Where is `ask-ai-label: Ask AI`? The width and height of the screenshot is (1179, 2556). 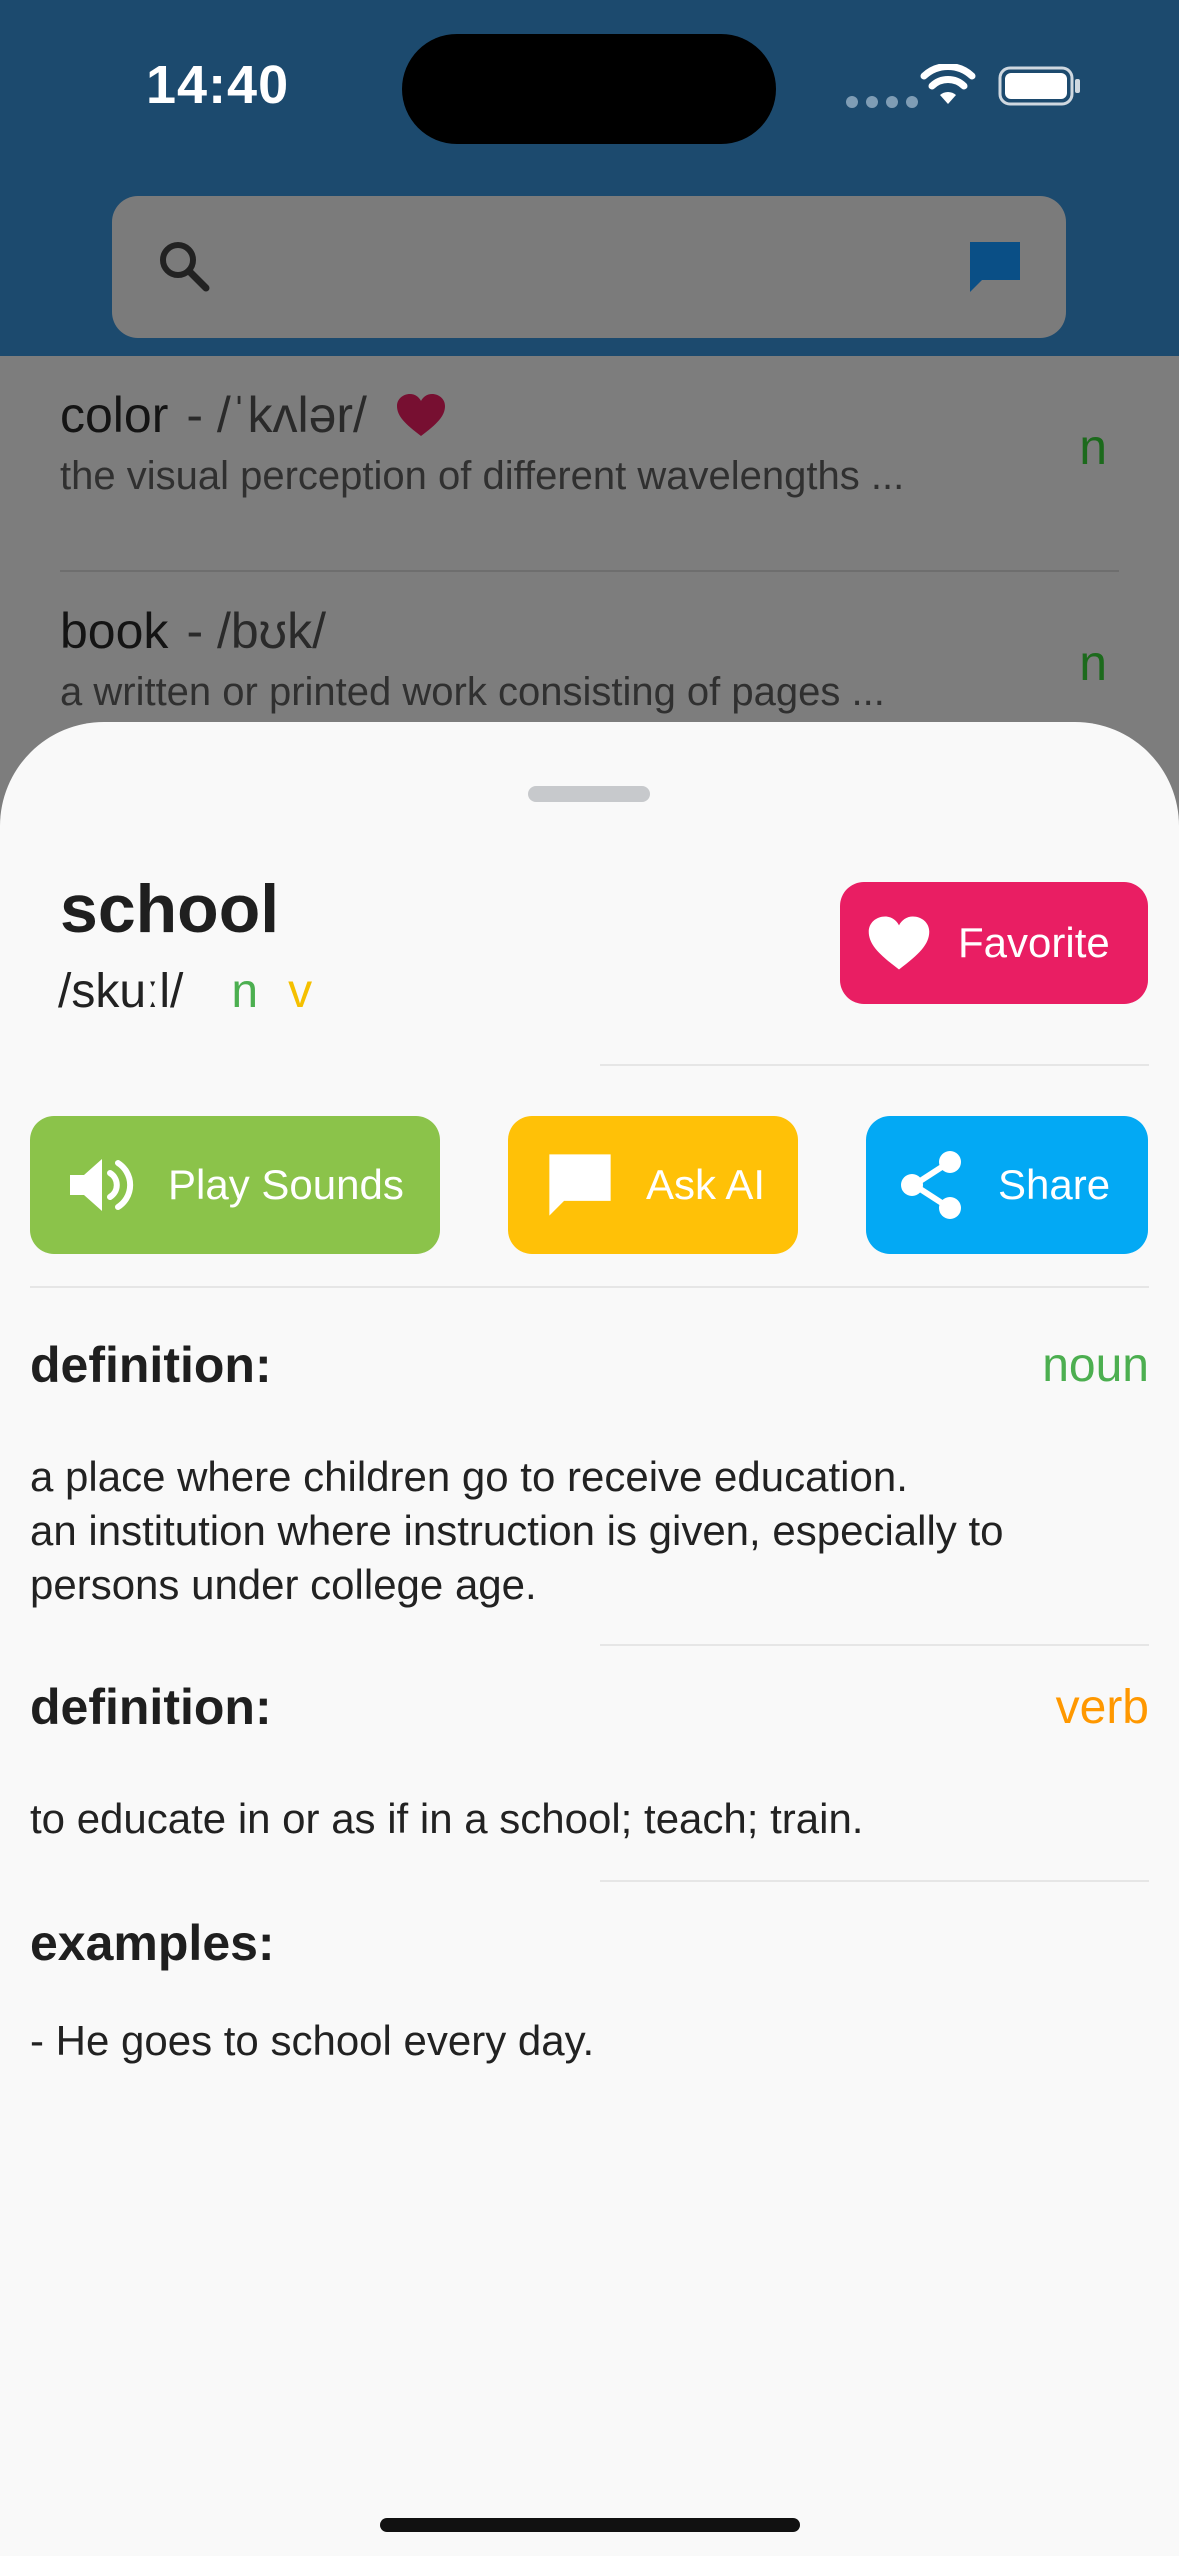 ask-ai-label: Ask AI is located at coordinates (706, 1184).